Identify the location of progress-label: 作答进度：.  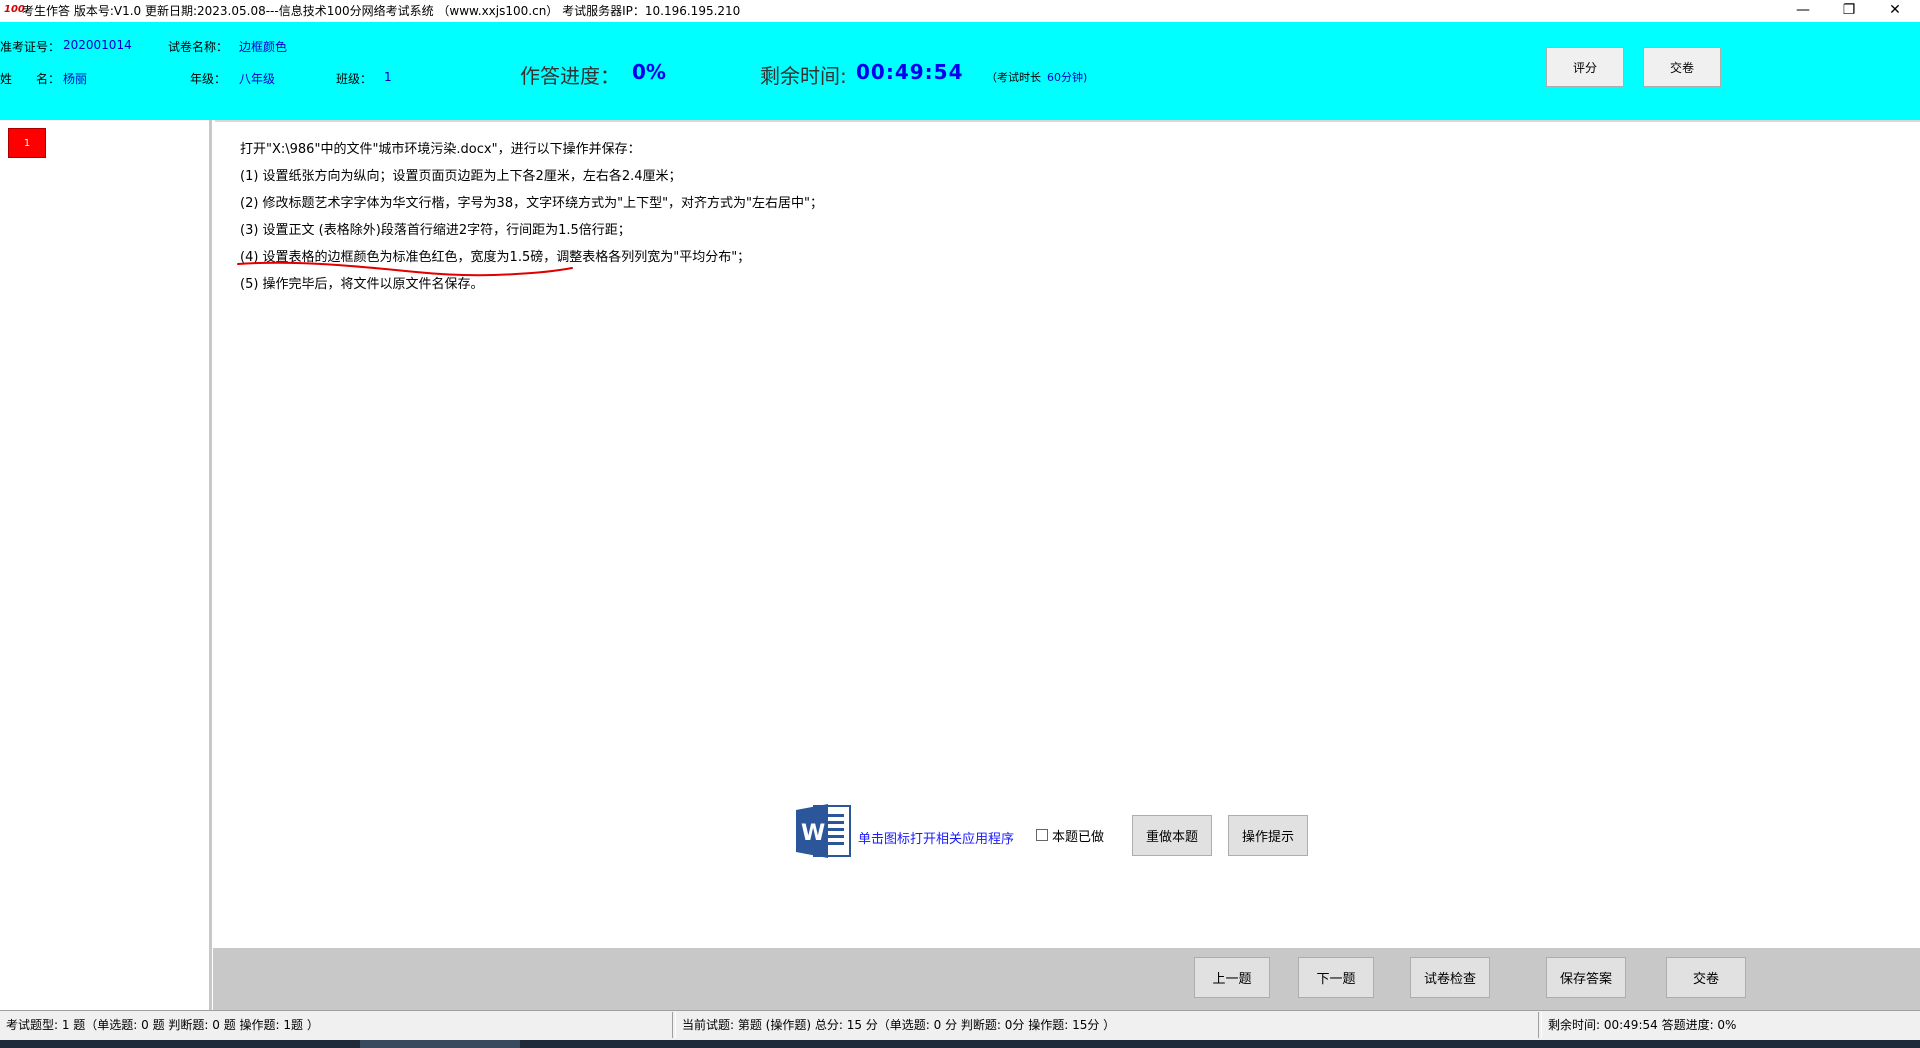
(570, 76).